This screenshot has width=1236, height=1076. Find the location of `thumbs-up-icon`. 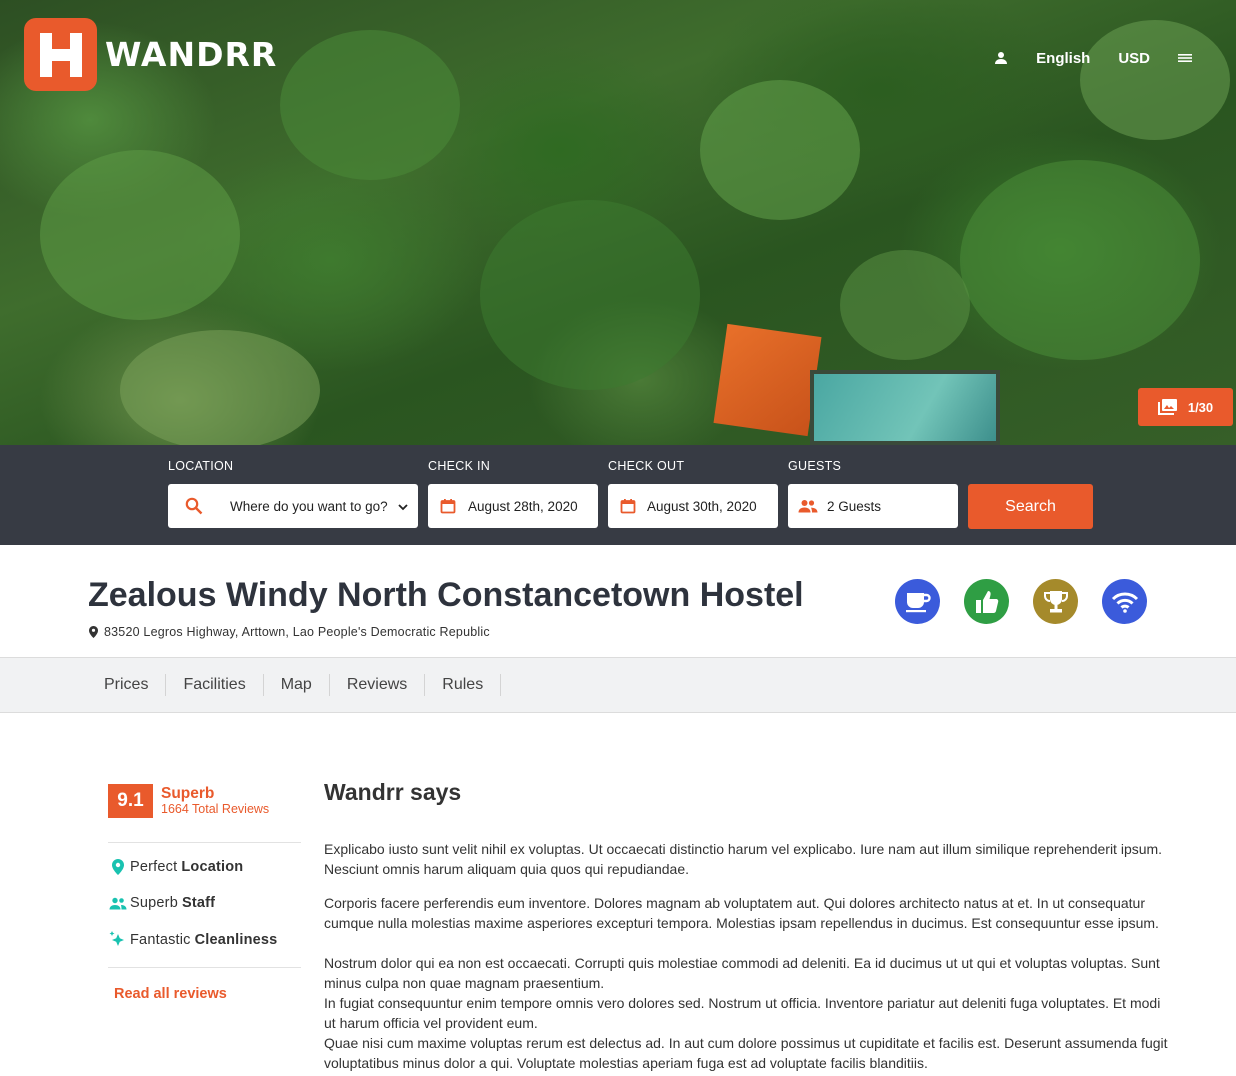

thumbs-up-icon is located at coordinates (986, 601).